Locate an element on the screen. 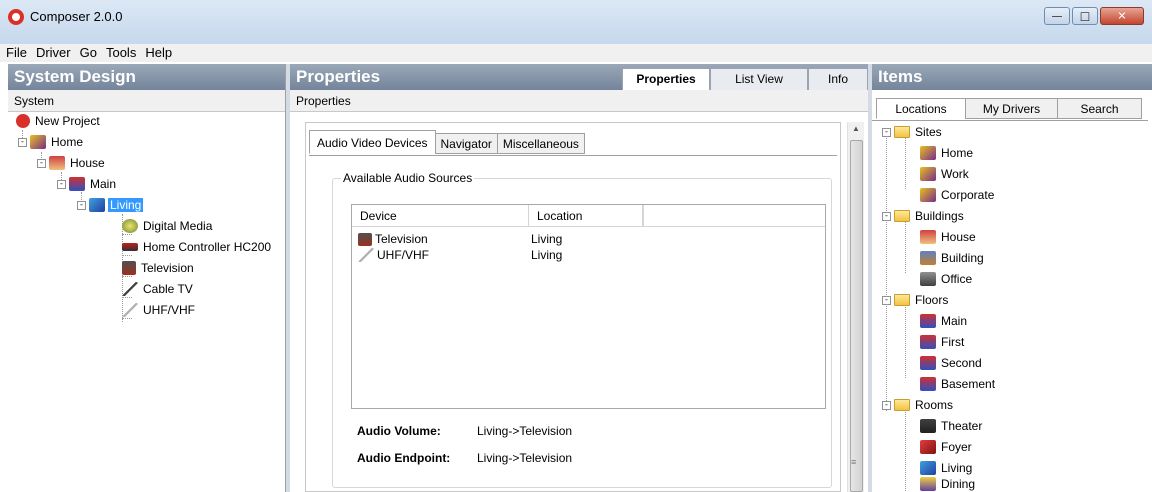  audio-volume-row: Audio Volume: Living->Television is located at coordinates (464, 431).